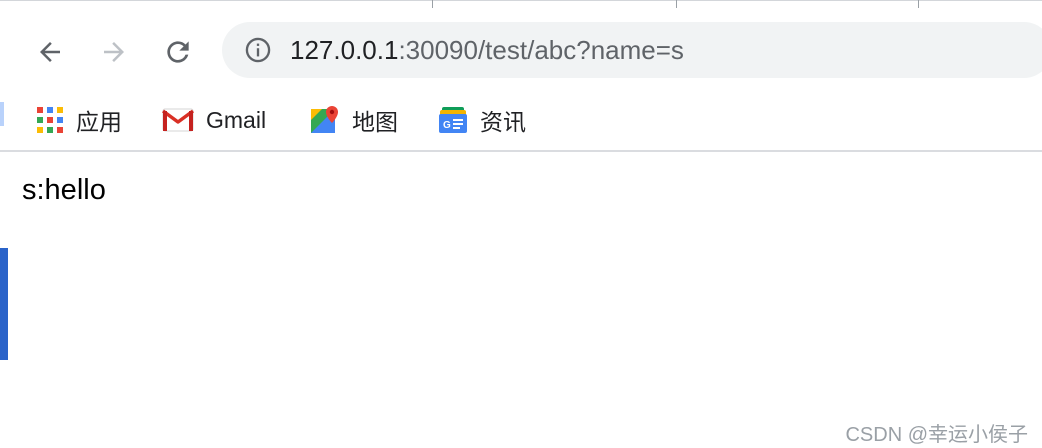  I want to click on forward-button, so click(114, 52).